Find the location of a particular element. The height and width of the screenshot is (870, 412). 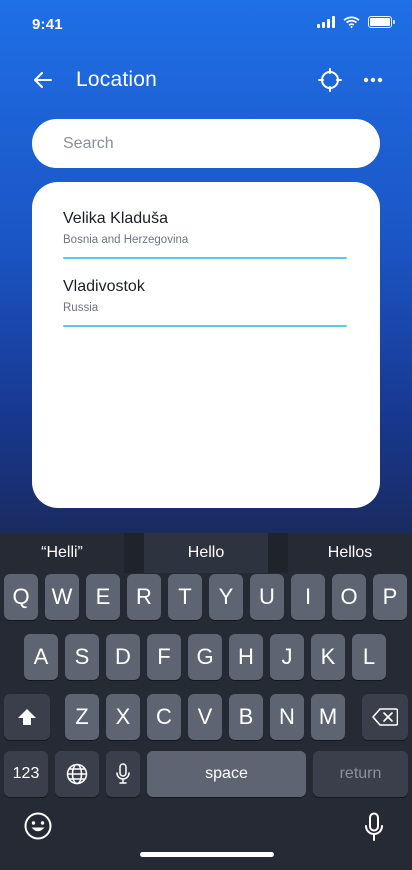

key-z: Z is located at coordinates (82, 717).